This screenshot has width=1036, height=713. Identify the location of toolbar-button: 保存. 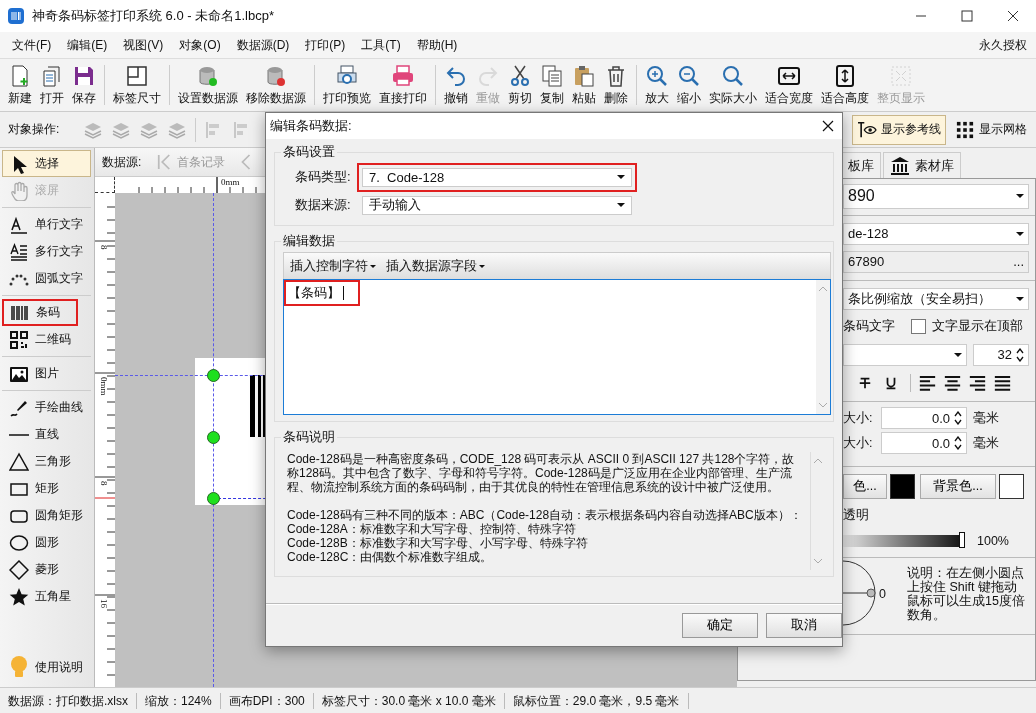
(84, 85).